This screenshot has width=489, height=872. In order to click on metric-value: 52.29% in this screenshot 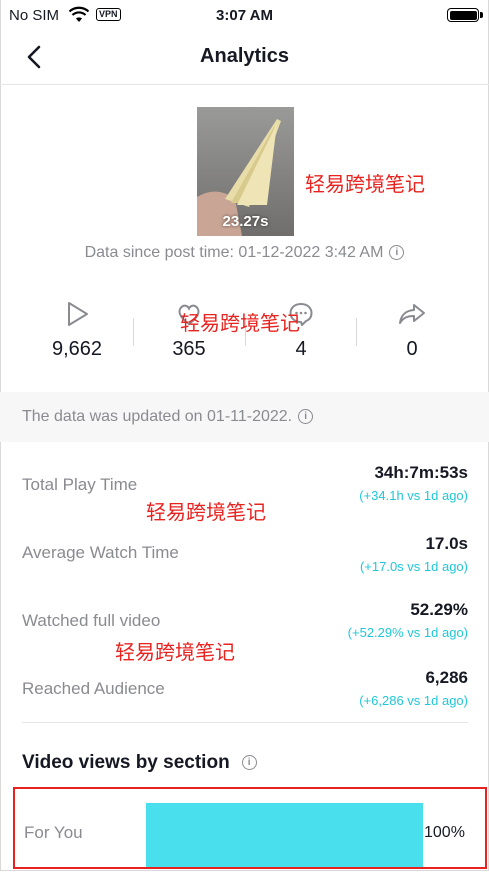, I will do `click(439, 609)`.